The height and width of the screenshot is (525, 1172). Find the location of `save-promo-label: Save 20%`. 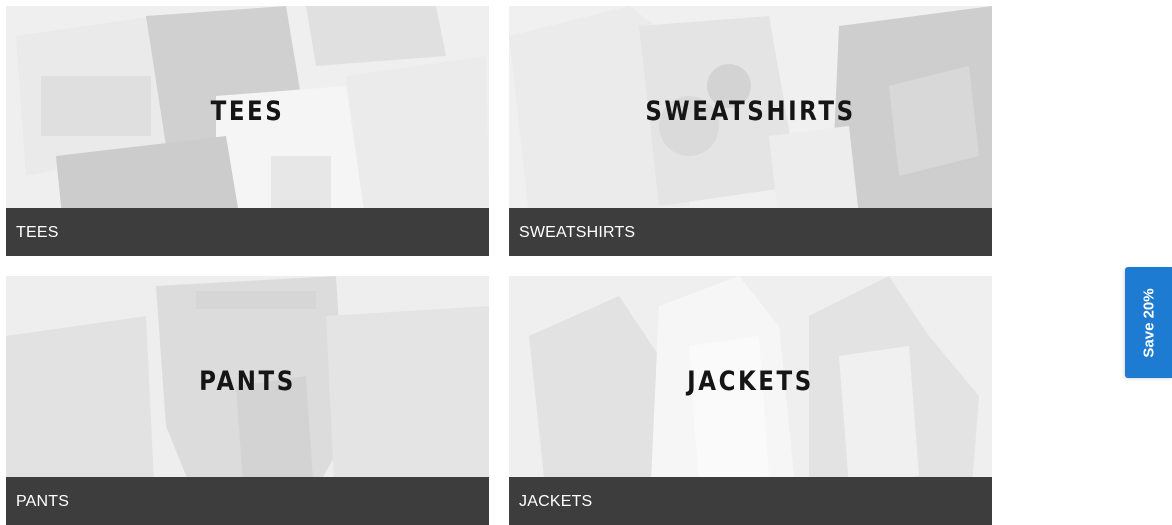

save-promo-label: Save 20% is located at coordinates (1148, 322).